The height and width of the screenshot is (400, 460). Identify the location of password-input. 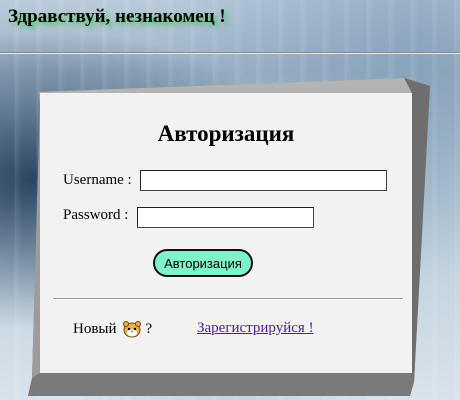
(225, 217).